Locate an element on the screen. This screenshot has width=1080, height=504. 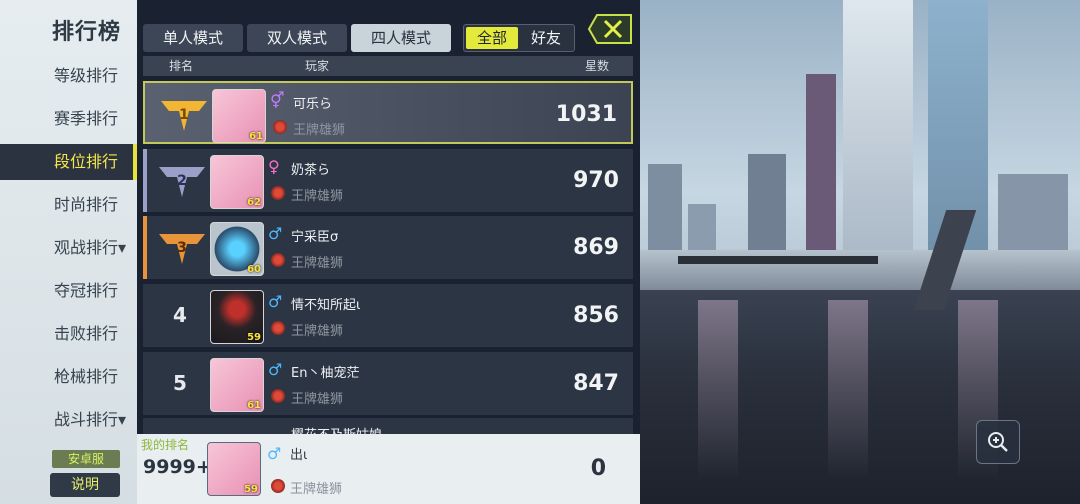
filter-all: 全部 is located at coordinates (492, 38).